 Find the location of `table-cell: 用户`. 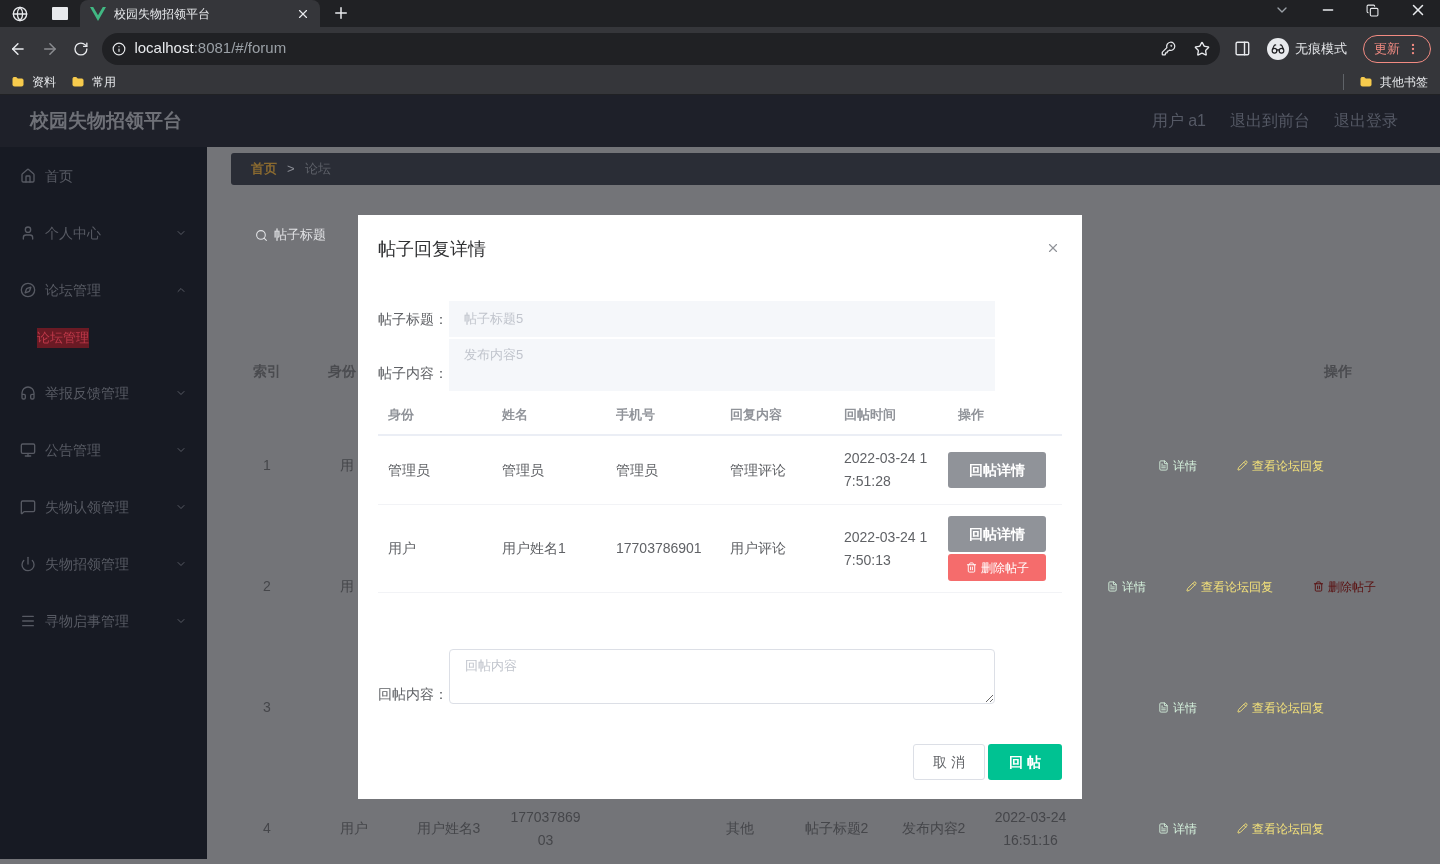

table-cell: 用户 is located at coordinates (402, 548).